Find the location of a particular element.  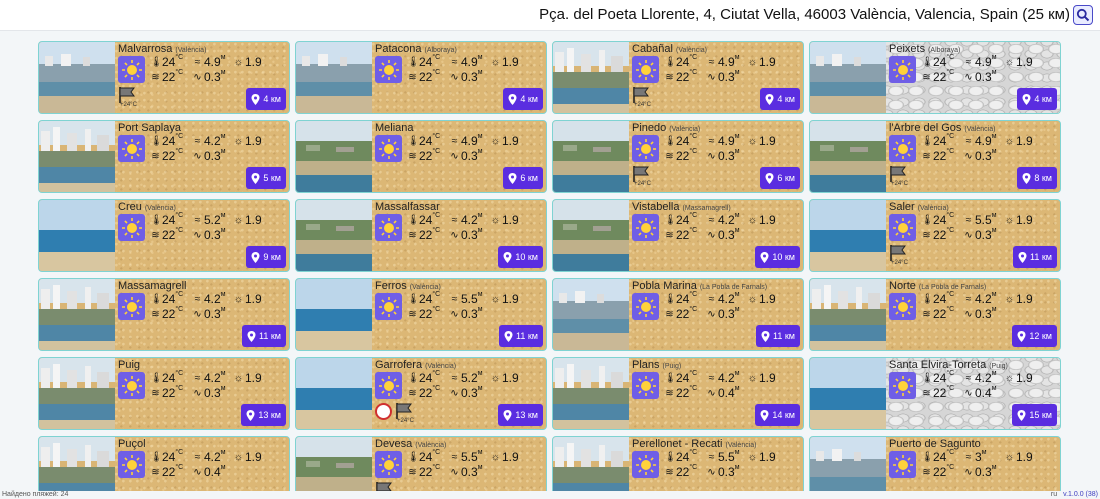

beach-title: Puig is located at coordinates (129, 365).